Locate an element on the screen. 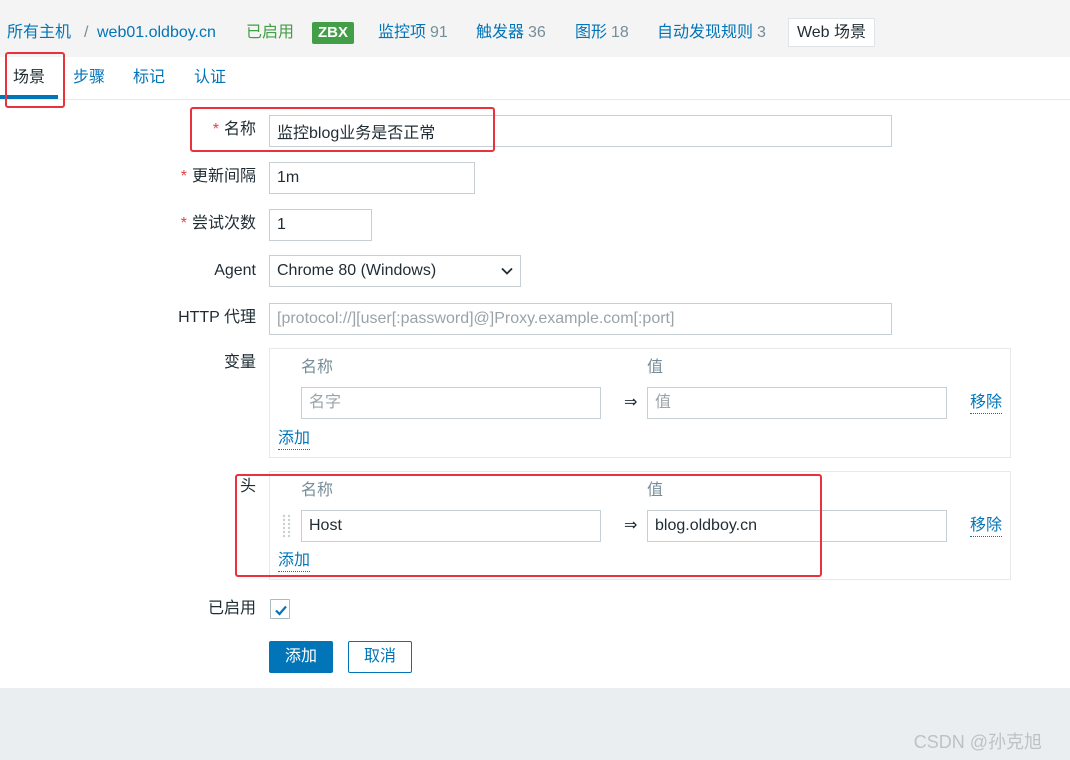 This screenshot has width=1070, height=760. variables-value-header: 值 is located at coordinates (655, 367).